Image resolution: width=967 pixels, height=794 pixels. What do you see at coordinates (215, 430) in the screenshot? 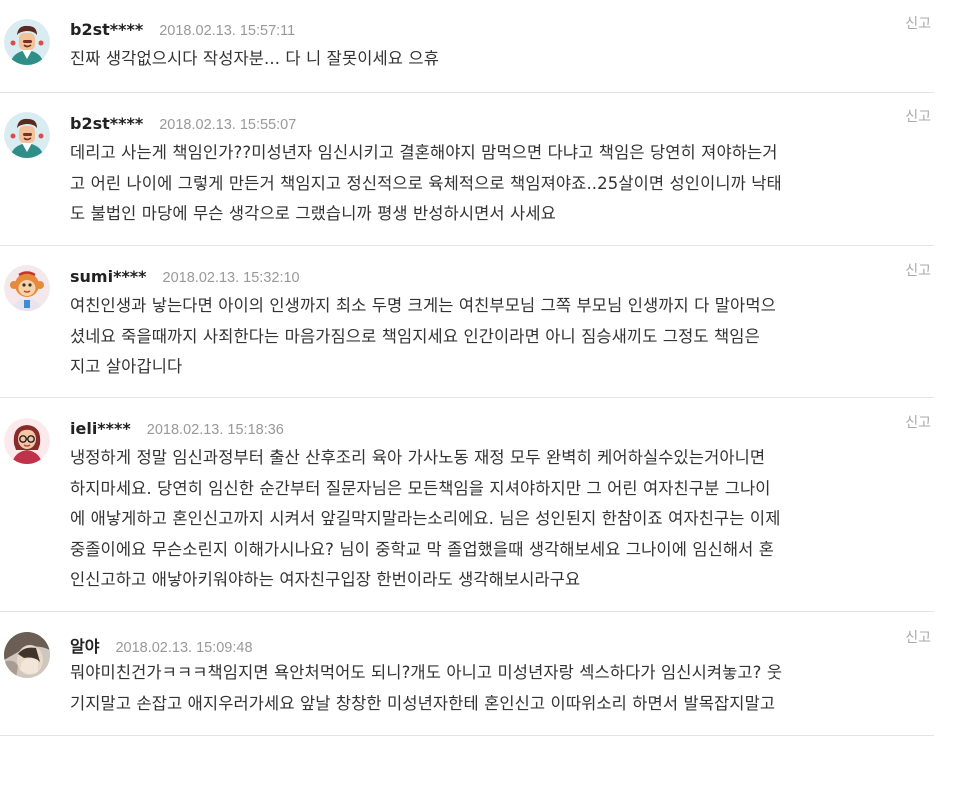
I see `comment-datetime: 2018.02.13. 15:18:36` at bounding box center [215, 430].